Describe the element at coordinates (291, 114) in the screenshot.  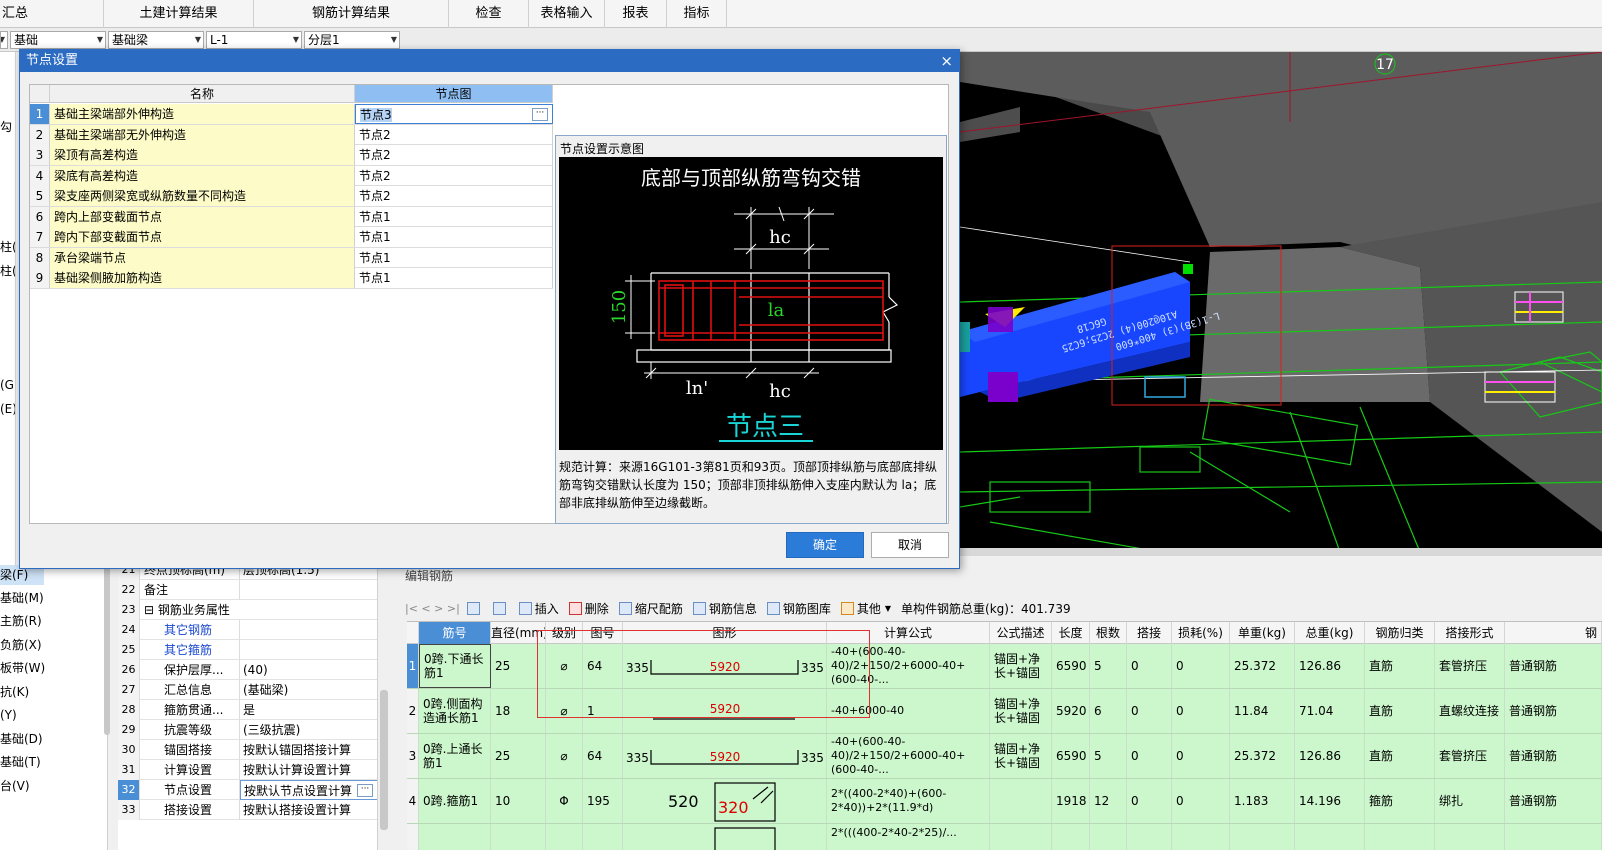
I see `node-row: 1 基础主梁端部外伸构造 节点3 ···` at that location.